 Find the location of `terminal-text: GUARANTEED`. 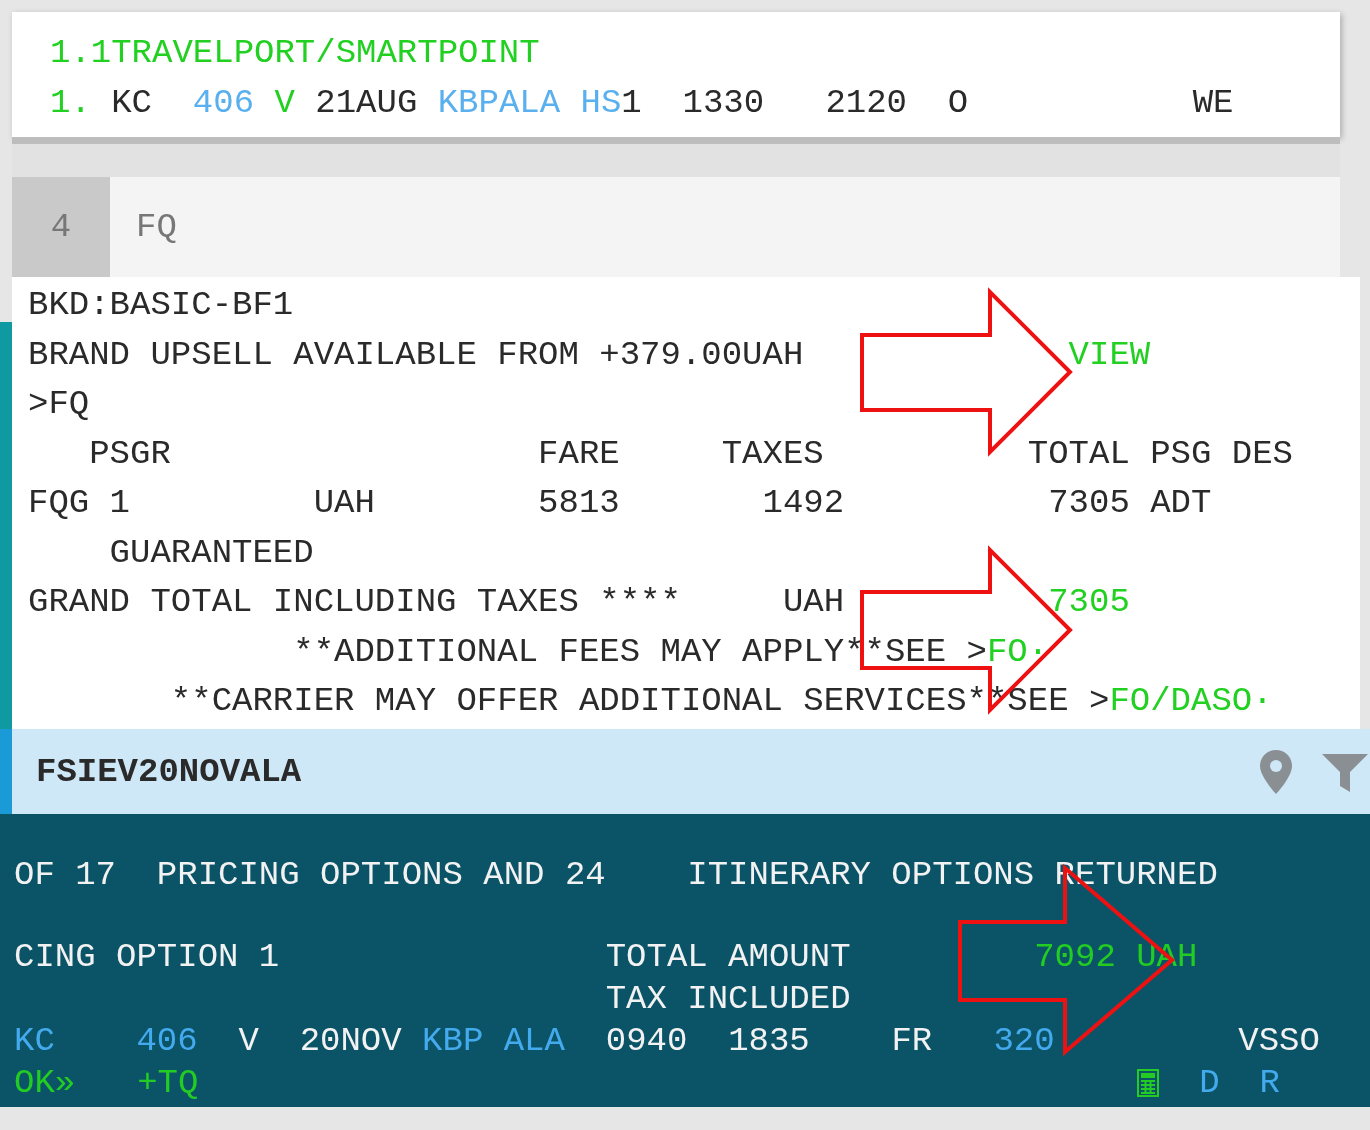

terminal-text: GUARANTEED is located at coordinates (211, 553).